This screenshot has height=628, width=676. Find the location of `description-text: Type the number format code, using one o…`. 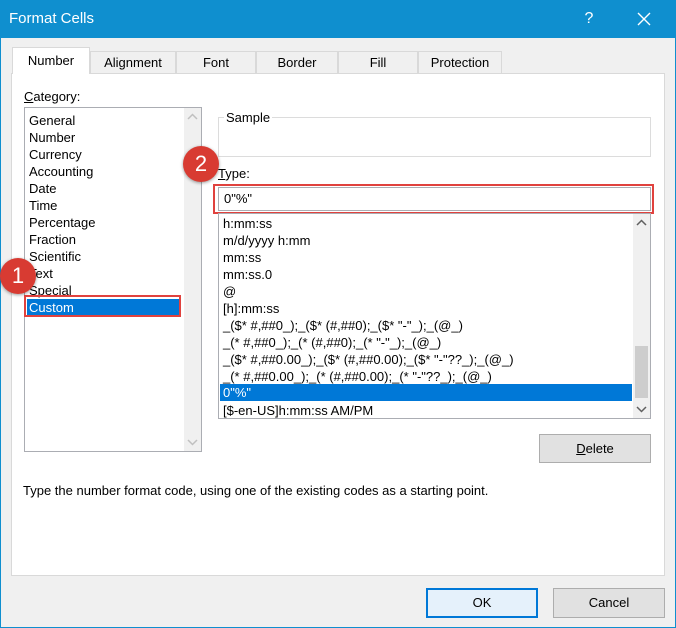

description-text: Type the number format code, using one o… is located at coordinates (256, 490).